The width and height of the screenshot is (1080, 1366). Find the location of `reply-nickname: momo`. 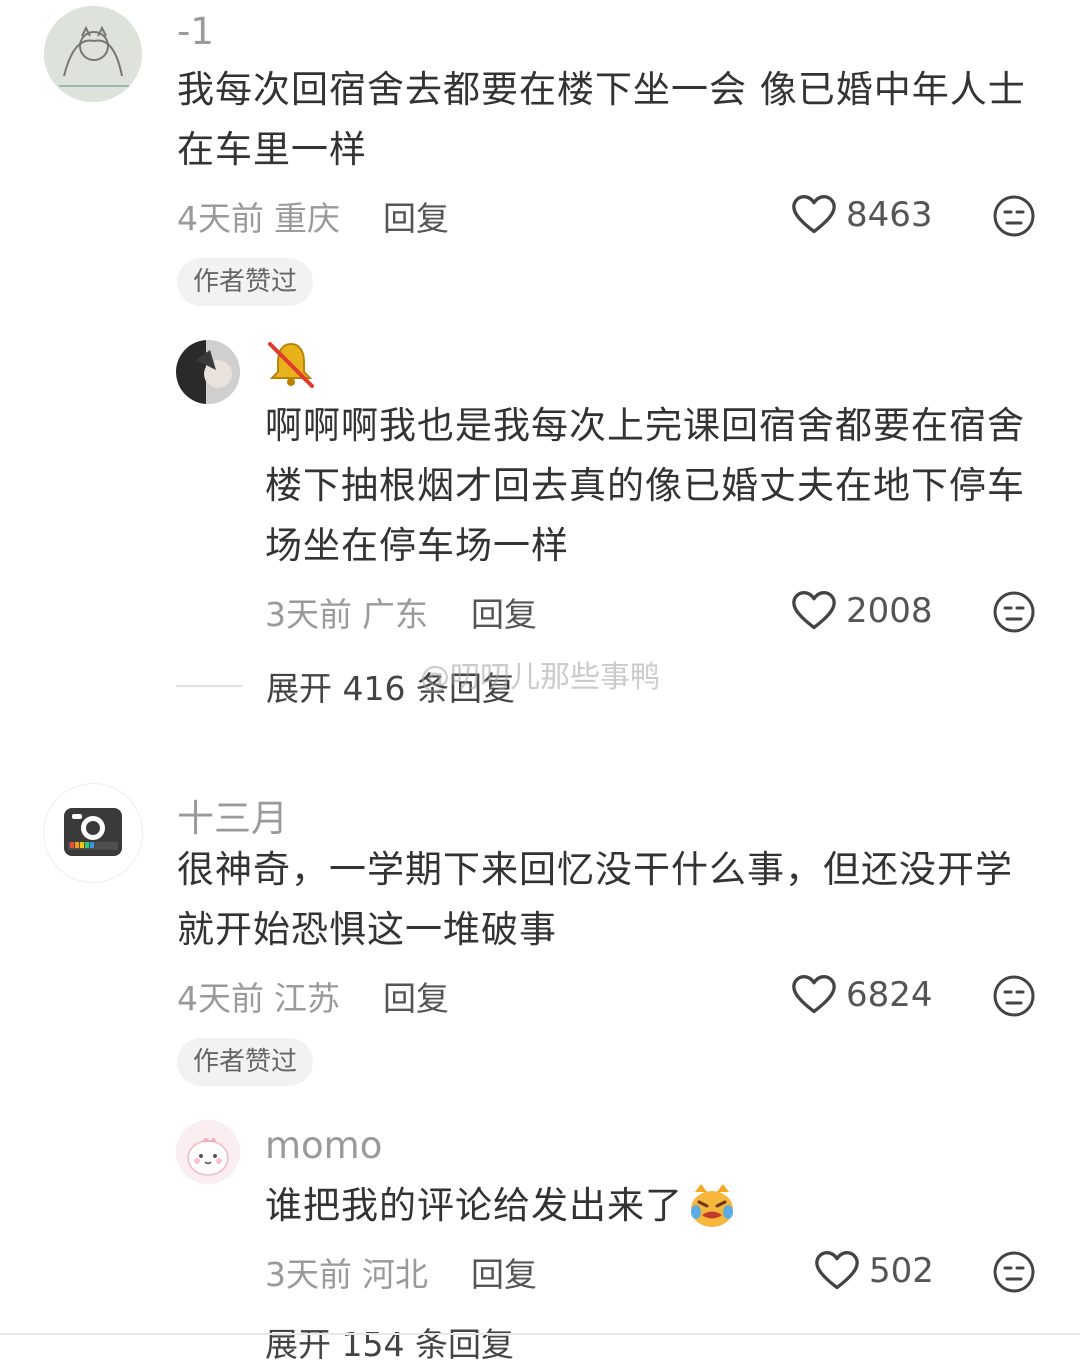

reply-nickname: momo is located at coordinates (323, 1145).